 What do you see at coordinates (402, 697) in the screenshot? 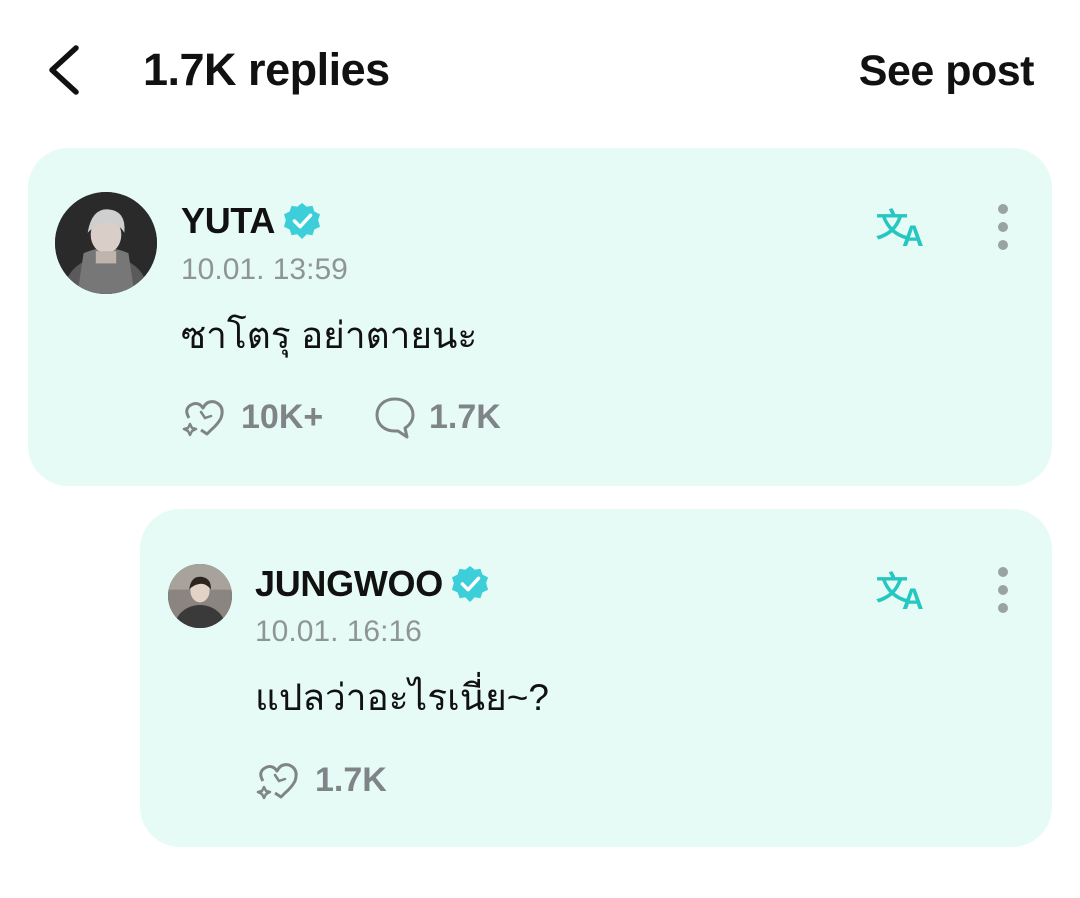
I see `reply-text: แปลว่าอะไรเนี่ย~?` at bounding box center [402, 697].